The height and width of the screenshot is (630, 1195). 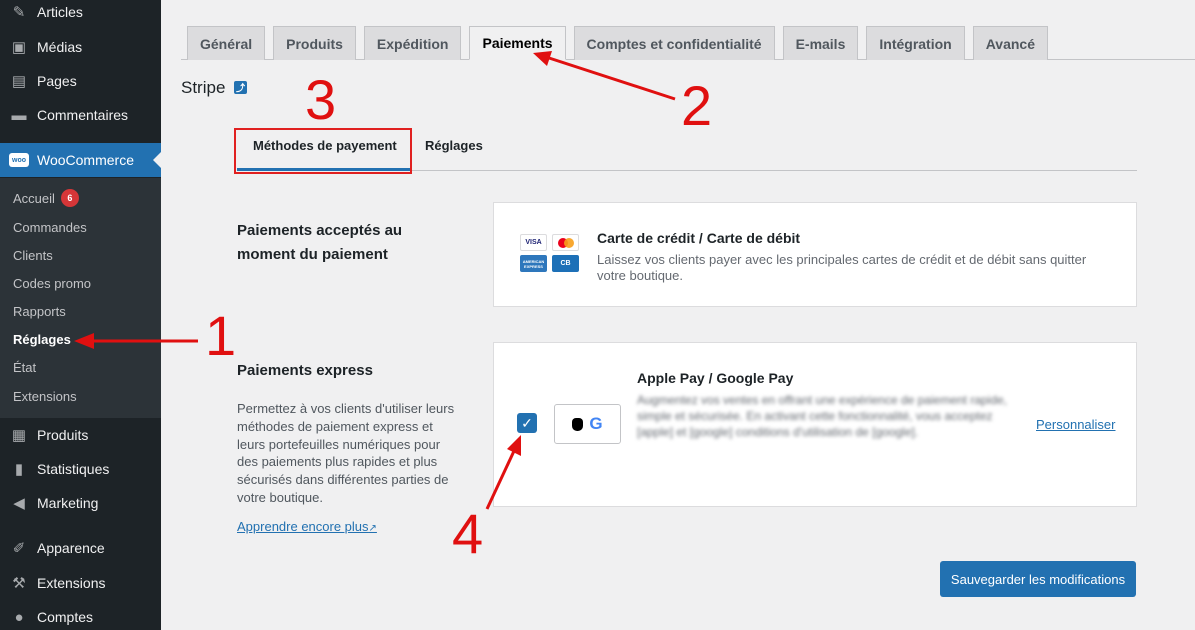 What do you see at coordinates (80, 81) in the screenshot?
I see `menu-item-pages: ▤ Pages` at bounding box center [80, 81].